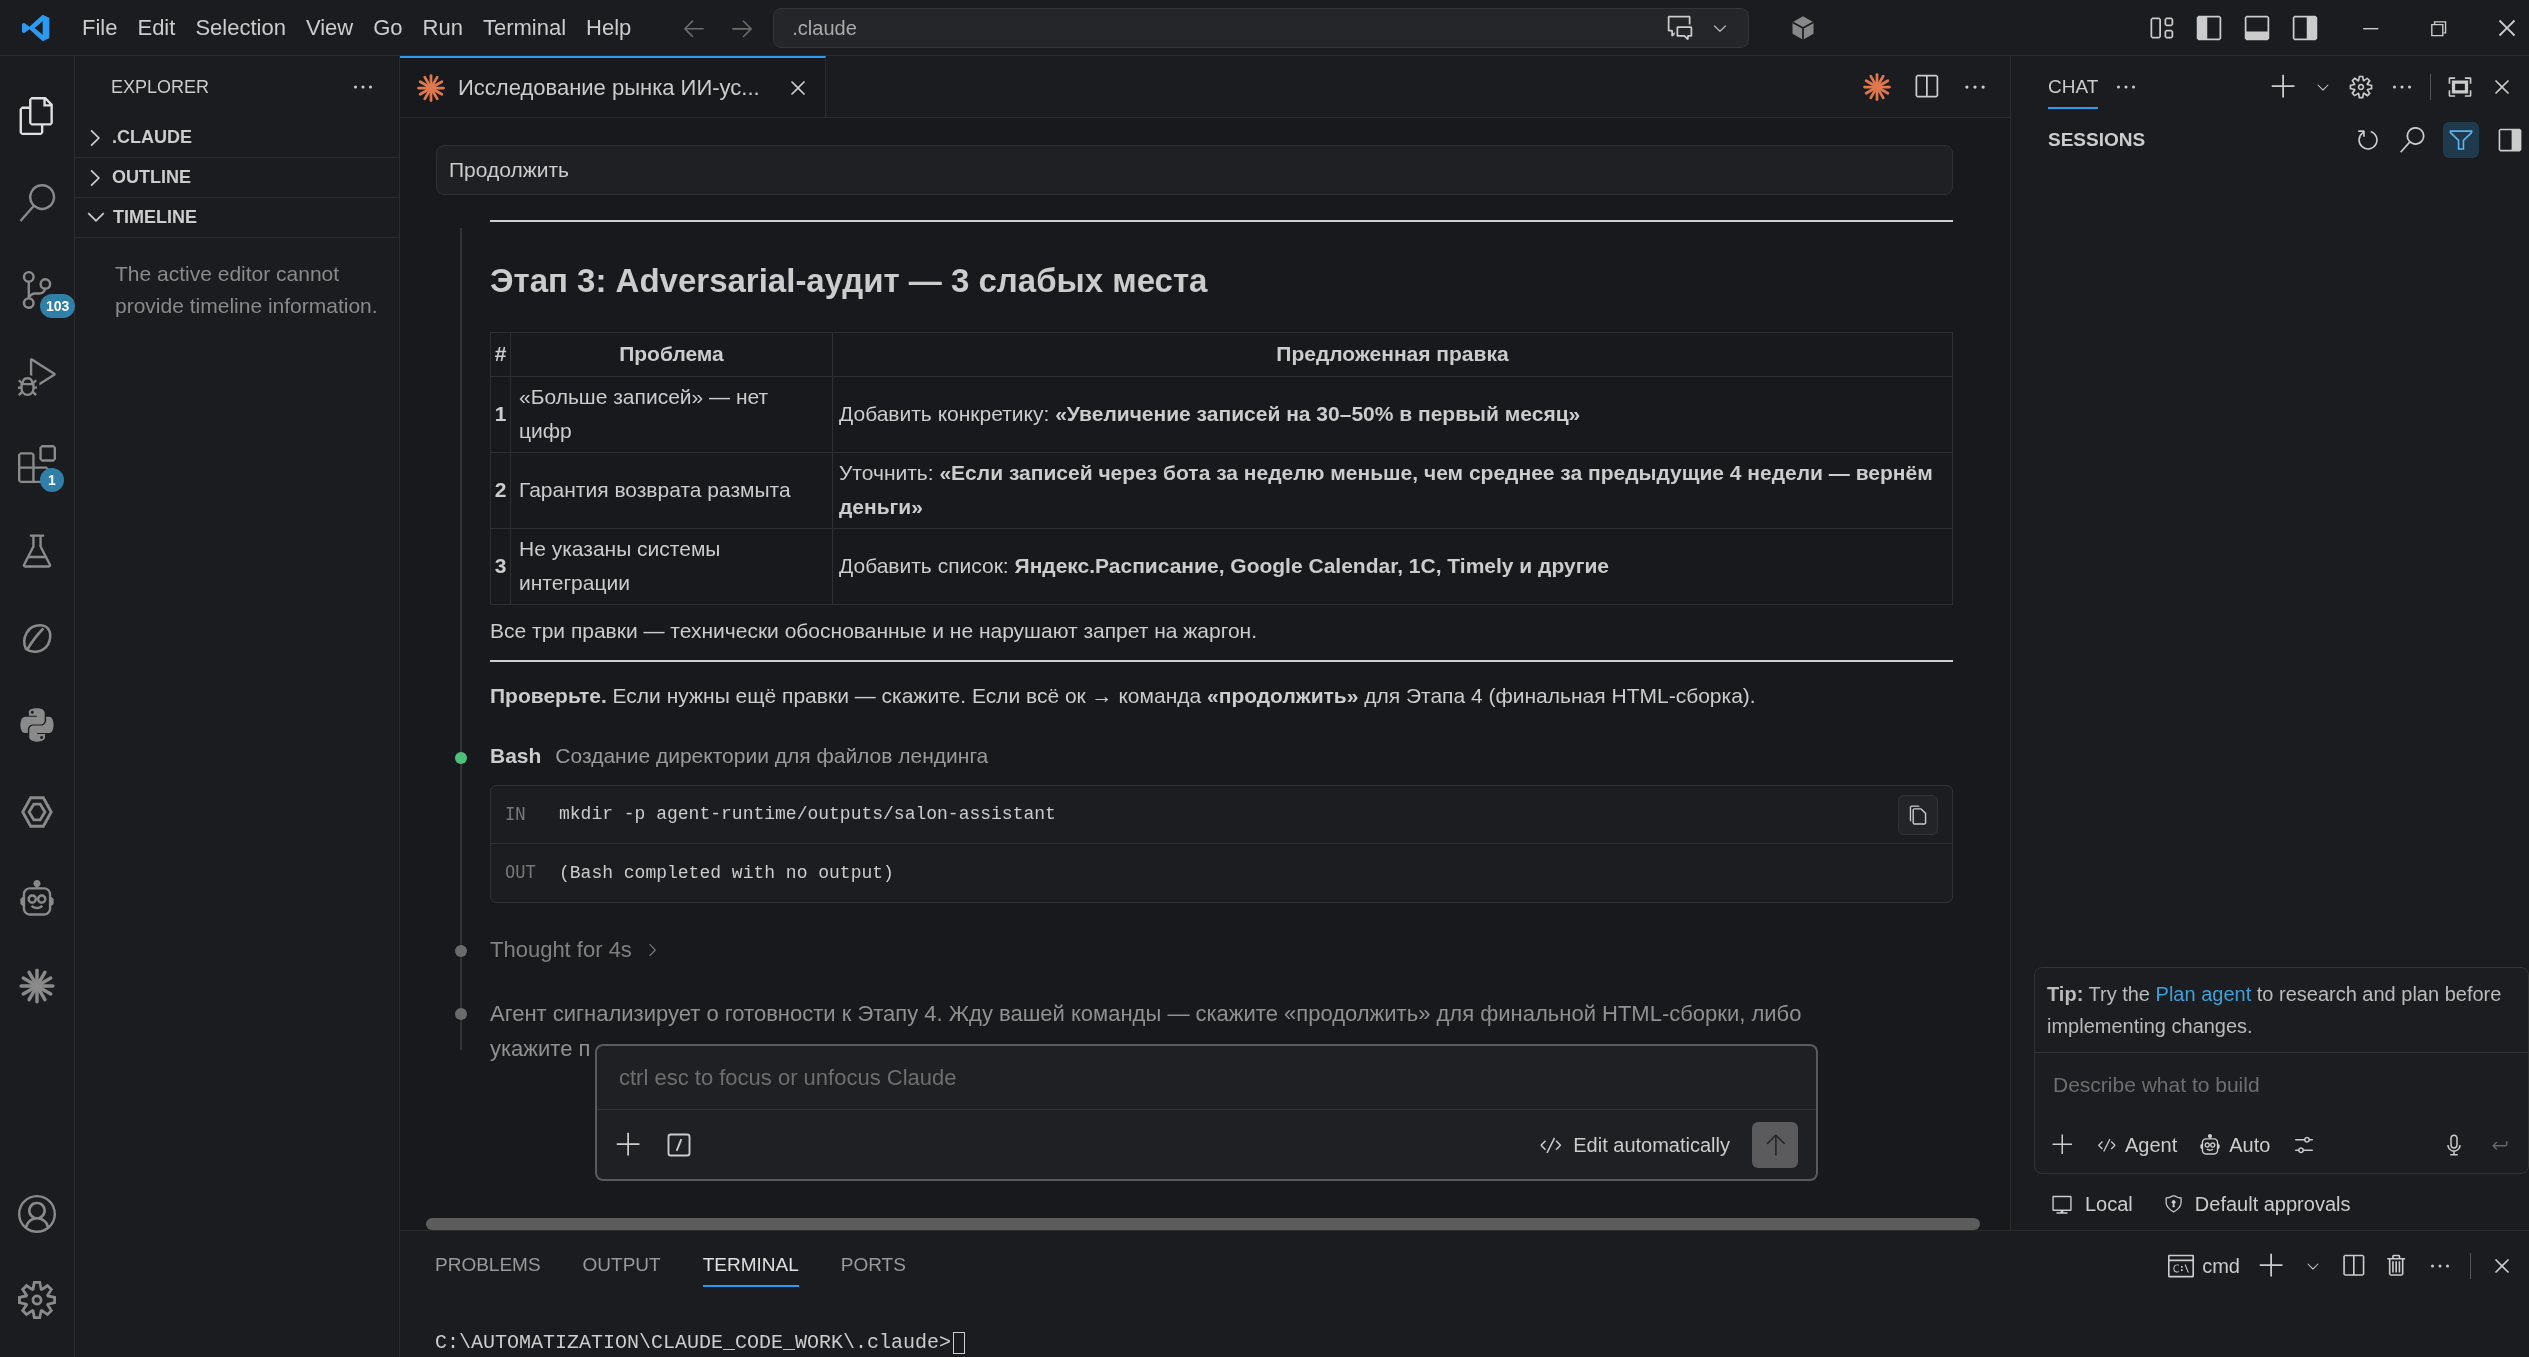 The width and height of the screenshot is (2529, 1357). I want to click on terminal-selector: cmd, so click(2204, 1266).